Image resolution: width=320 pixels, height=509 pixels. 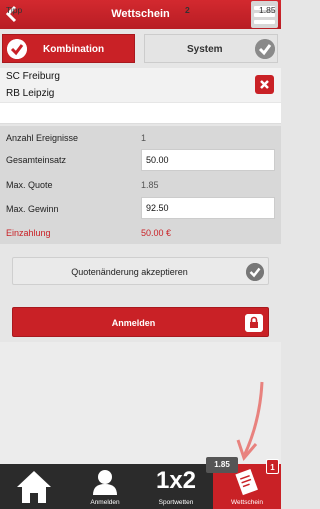 I want to click on remove-bet-icon, so click(x=264, y=84).